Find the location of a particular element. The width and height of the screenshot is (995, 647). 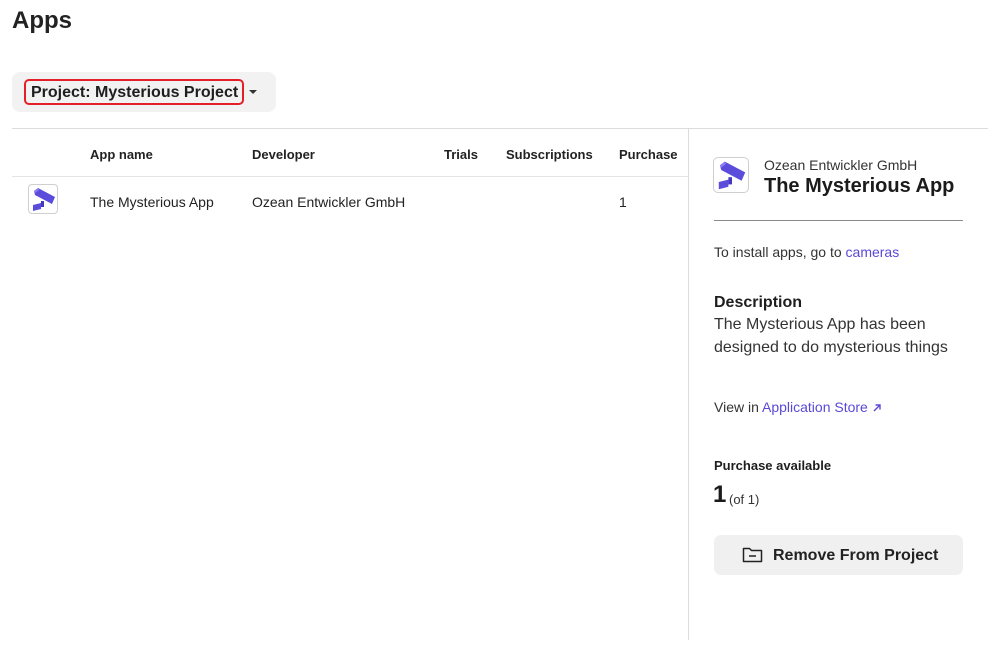

divider is located at coordinates (500, 128).